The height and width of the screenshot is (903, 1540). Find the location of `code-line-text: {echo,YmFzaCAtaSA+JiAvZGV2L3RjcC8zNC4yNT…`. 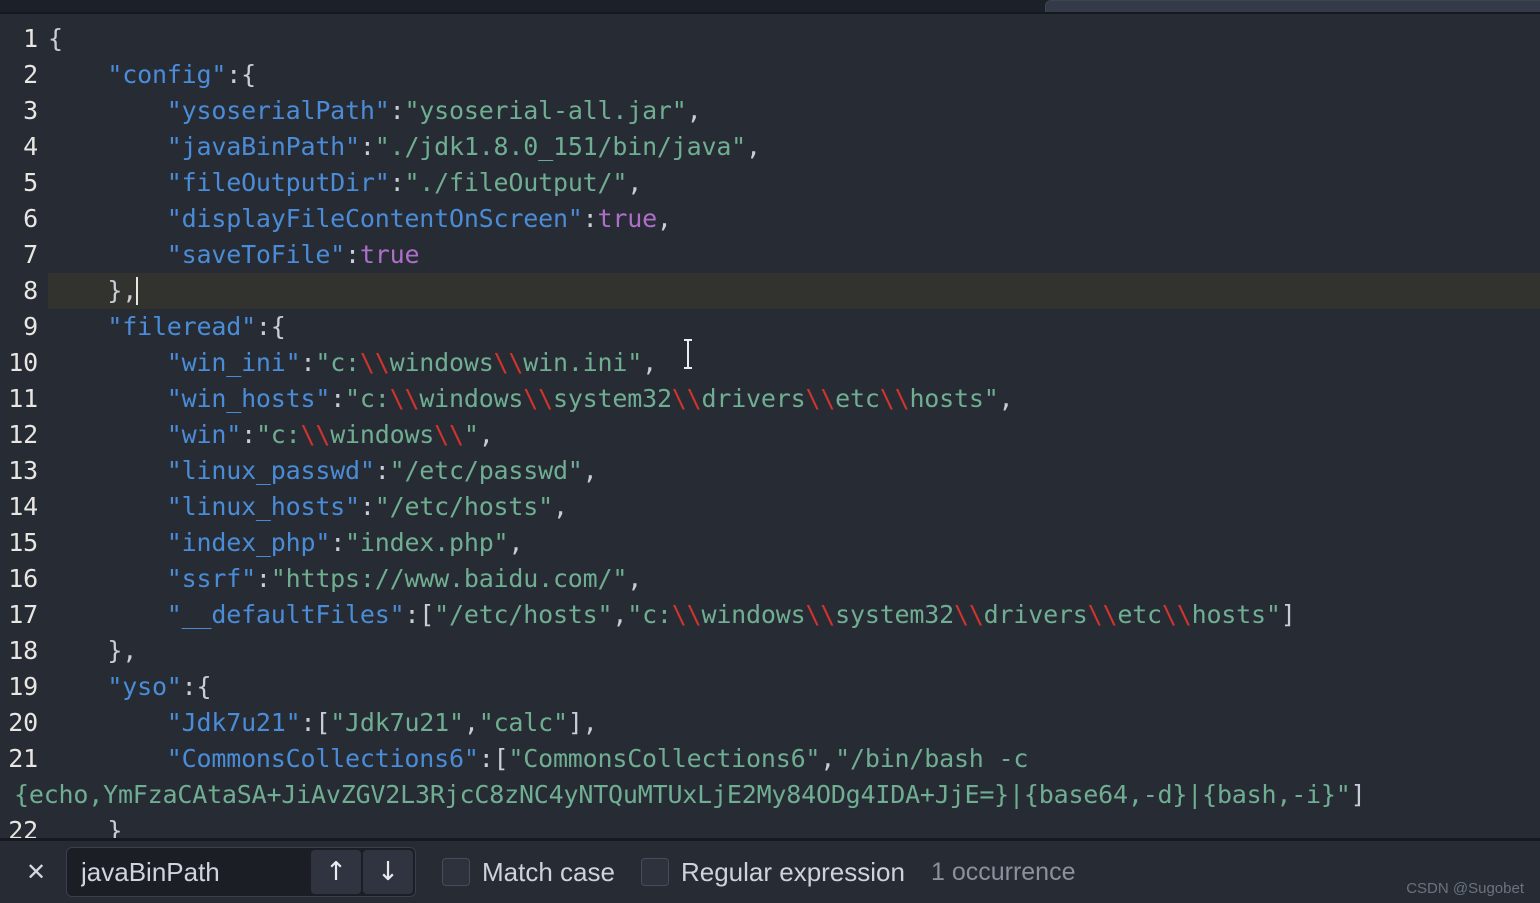

code-line-text: {echo,YmFzaCAtaSA+JiAvZGV2L3RjcC8zNC4yNT… is located at coordinates (777, 795).